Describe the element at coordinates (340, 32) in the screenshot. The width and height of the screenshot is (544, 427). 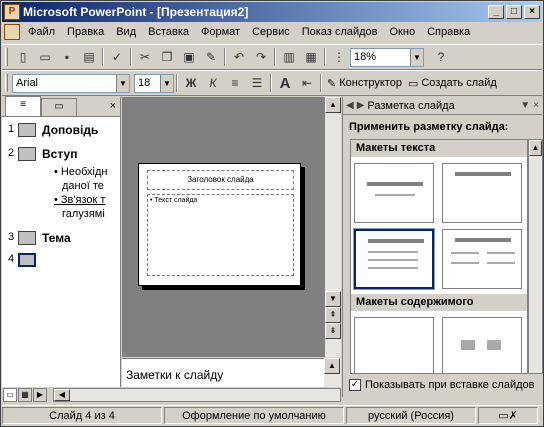
I see `menu-slideshow: Показ слайдов` at that location.